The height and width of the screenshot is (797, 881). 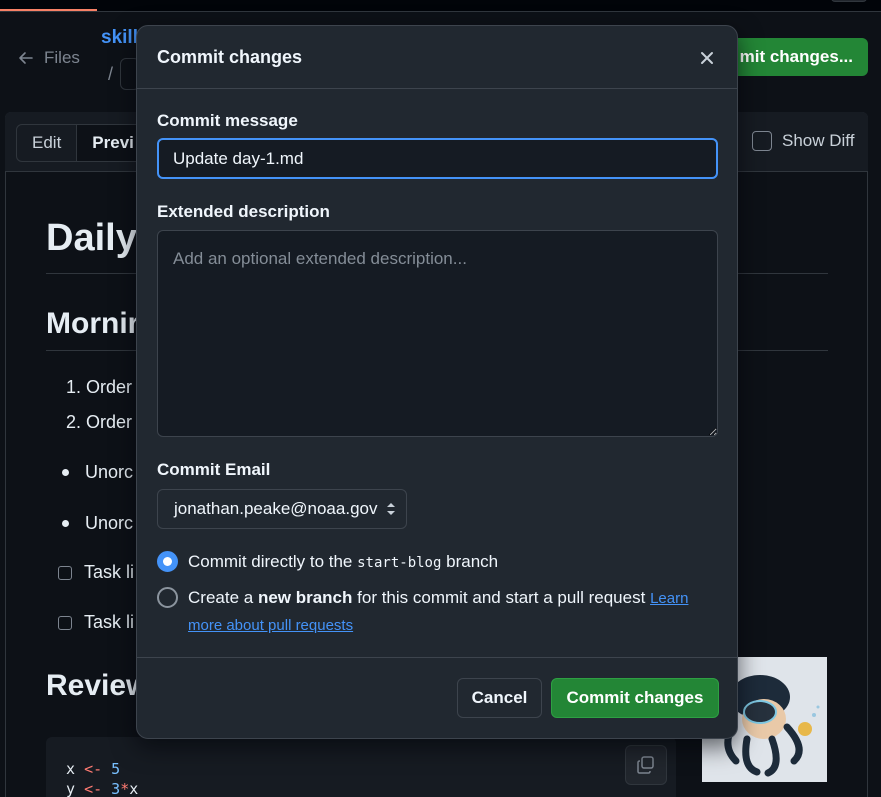 What do you see at coordinates (391, 509) in the screenshot?
I see `select-caret-icon` at bounding box center [391, 509].